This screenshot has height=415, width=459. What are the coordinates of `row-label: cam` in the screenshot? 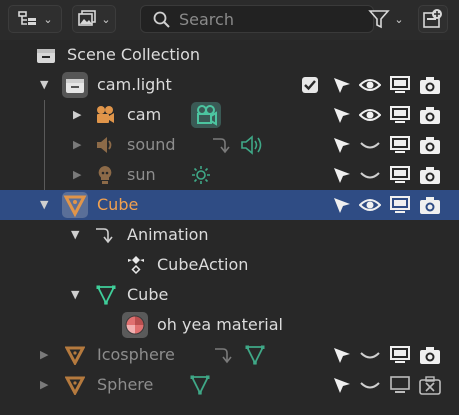 It's located at (144, 114).